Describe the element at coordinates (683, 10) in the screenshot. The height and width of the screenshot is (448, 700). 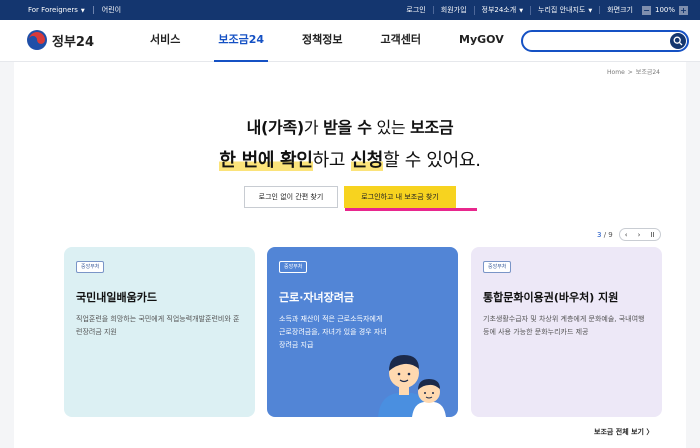
I see `zoom-in-button: +` at that location.